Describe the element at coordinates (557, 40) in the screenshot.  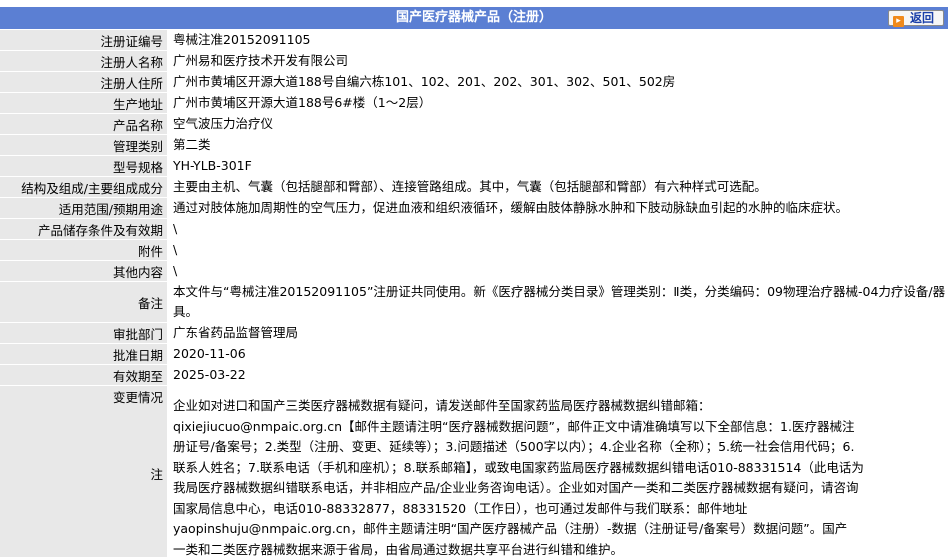
I see `field-value: 粤械注准20152091105` at that location.